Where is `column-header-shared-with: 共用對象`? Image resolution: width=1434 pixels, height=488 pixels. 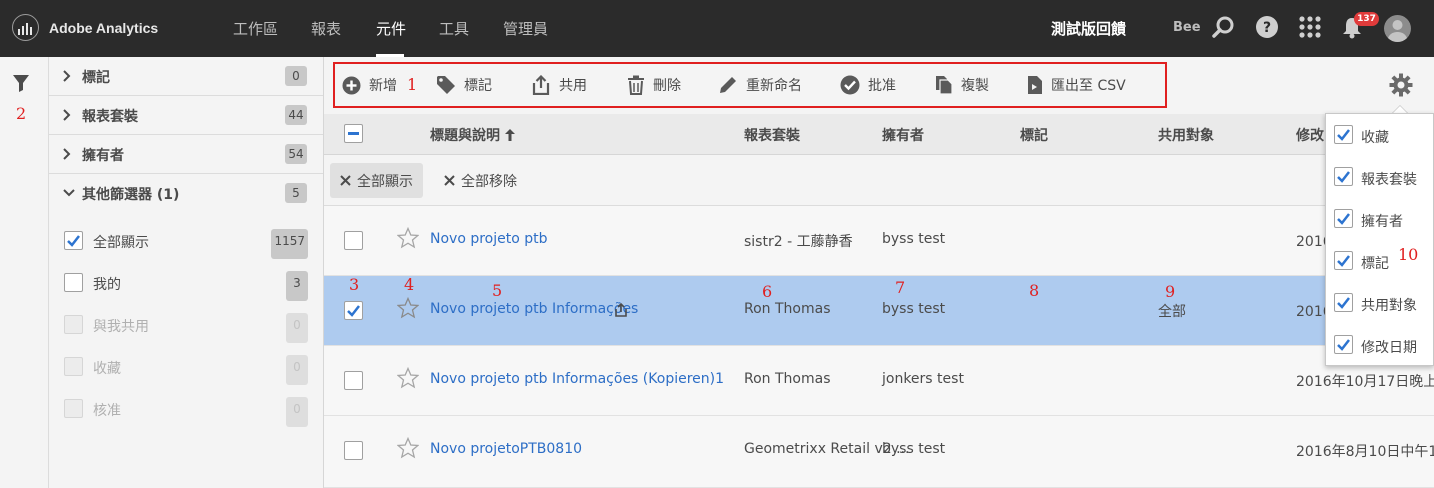
column-header-shared-with: 共用對象 is located at coordinates (1186, 135).